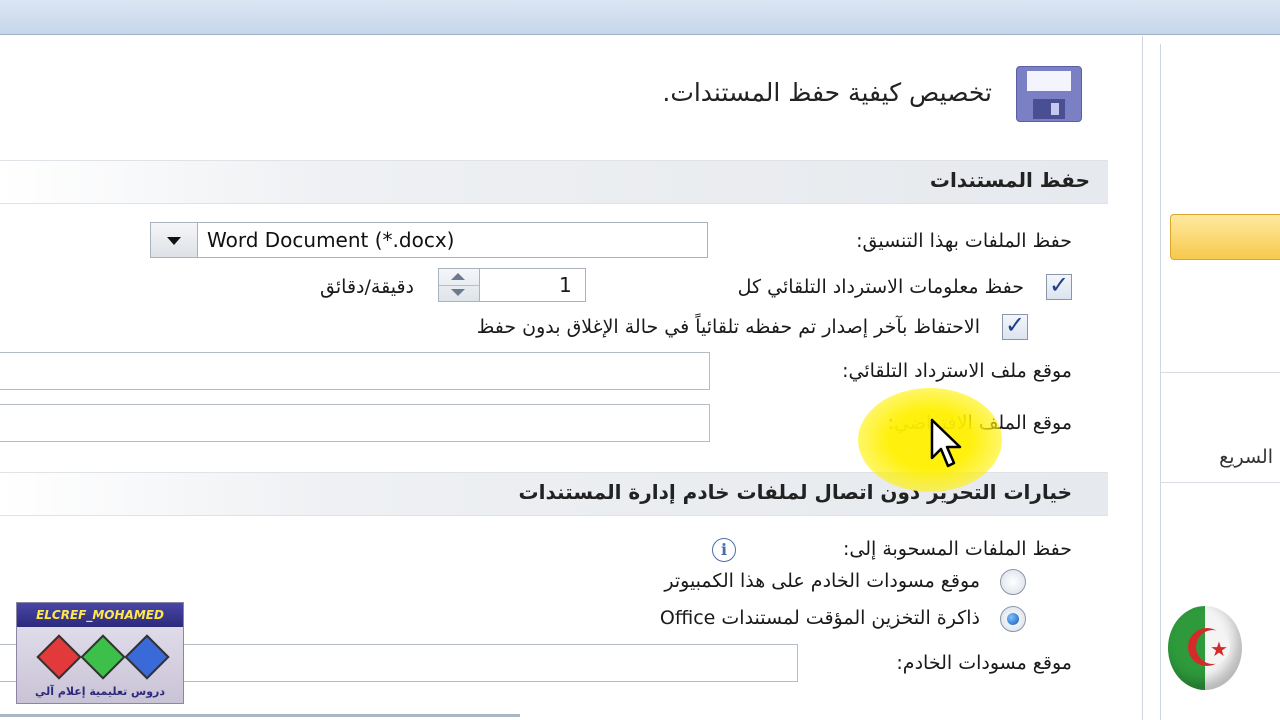  What do you see at coordinates (946, 443) in the screenshot?
I see `mouse-pointer-icon` at bounding box center [946, 443].